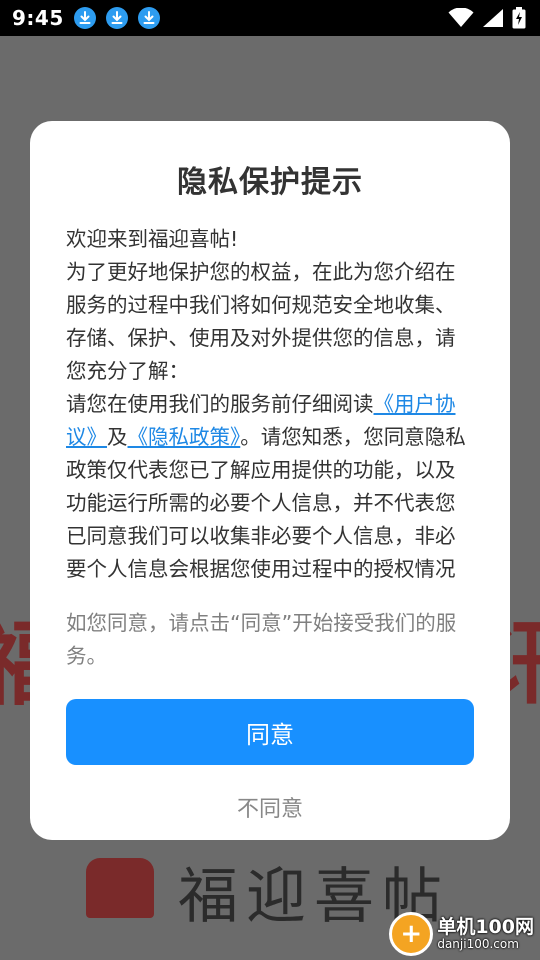  Describe the element at coordinates (38, 18) in the screenshot. I see `status-time: 9:45` at that location.